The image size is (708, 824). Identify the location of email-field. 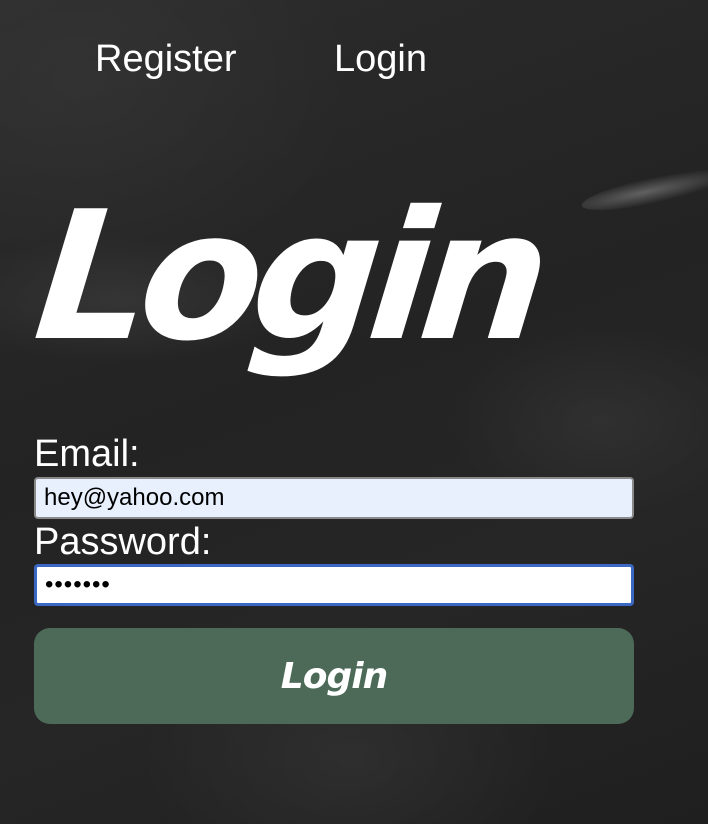
(334, 498).